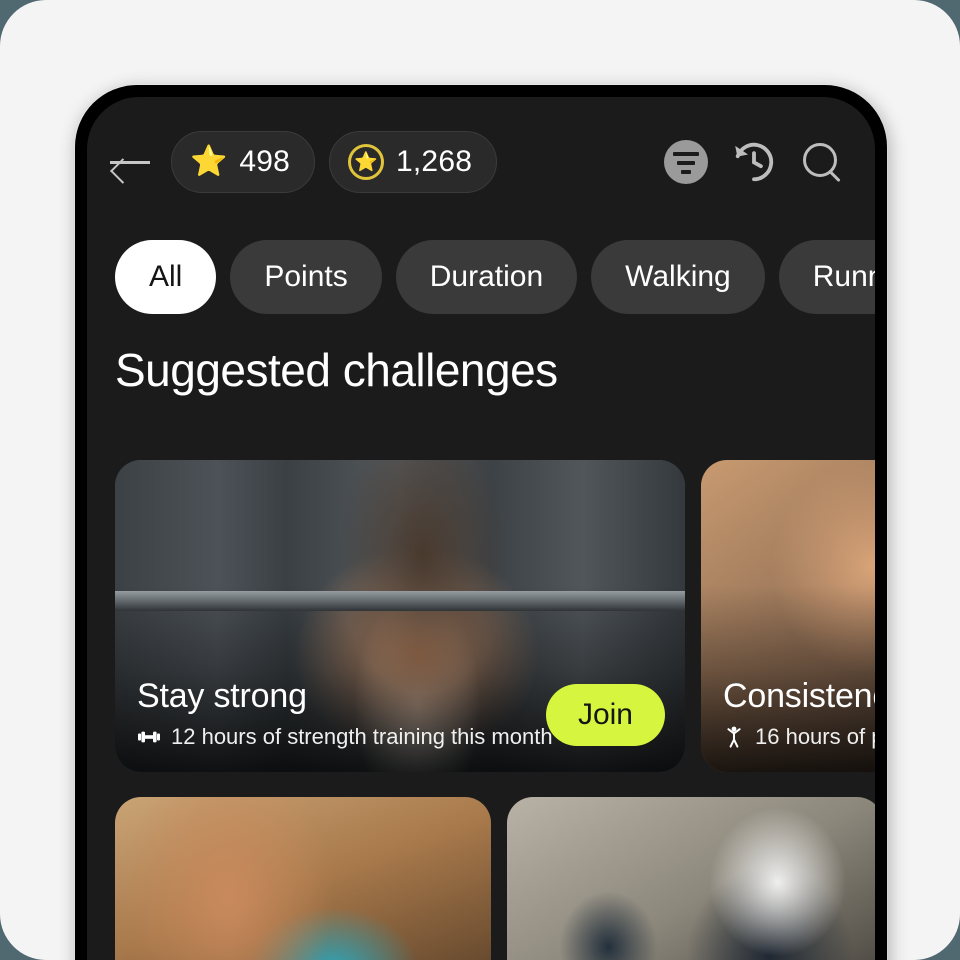  I want to click on history-icon, so click(754, 162).